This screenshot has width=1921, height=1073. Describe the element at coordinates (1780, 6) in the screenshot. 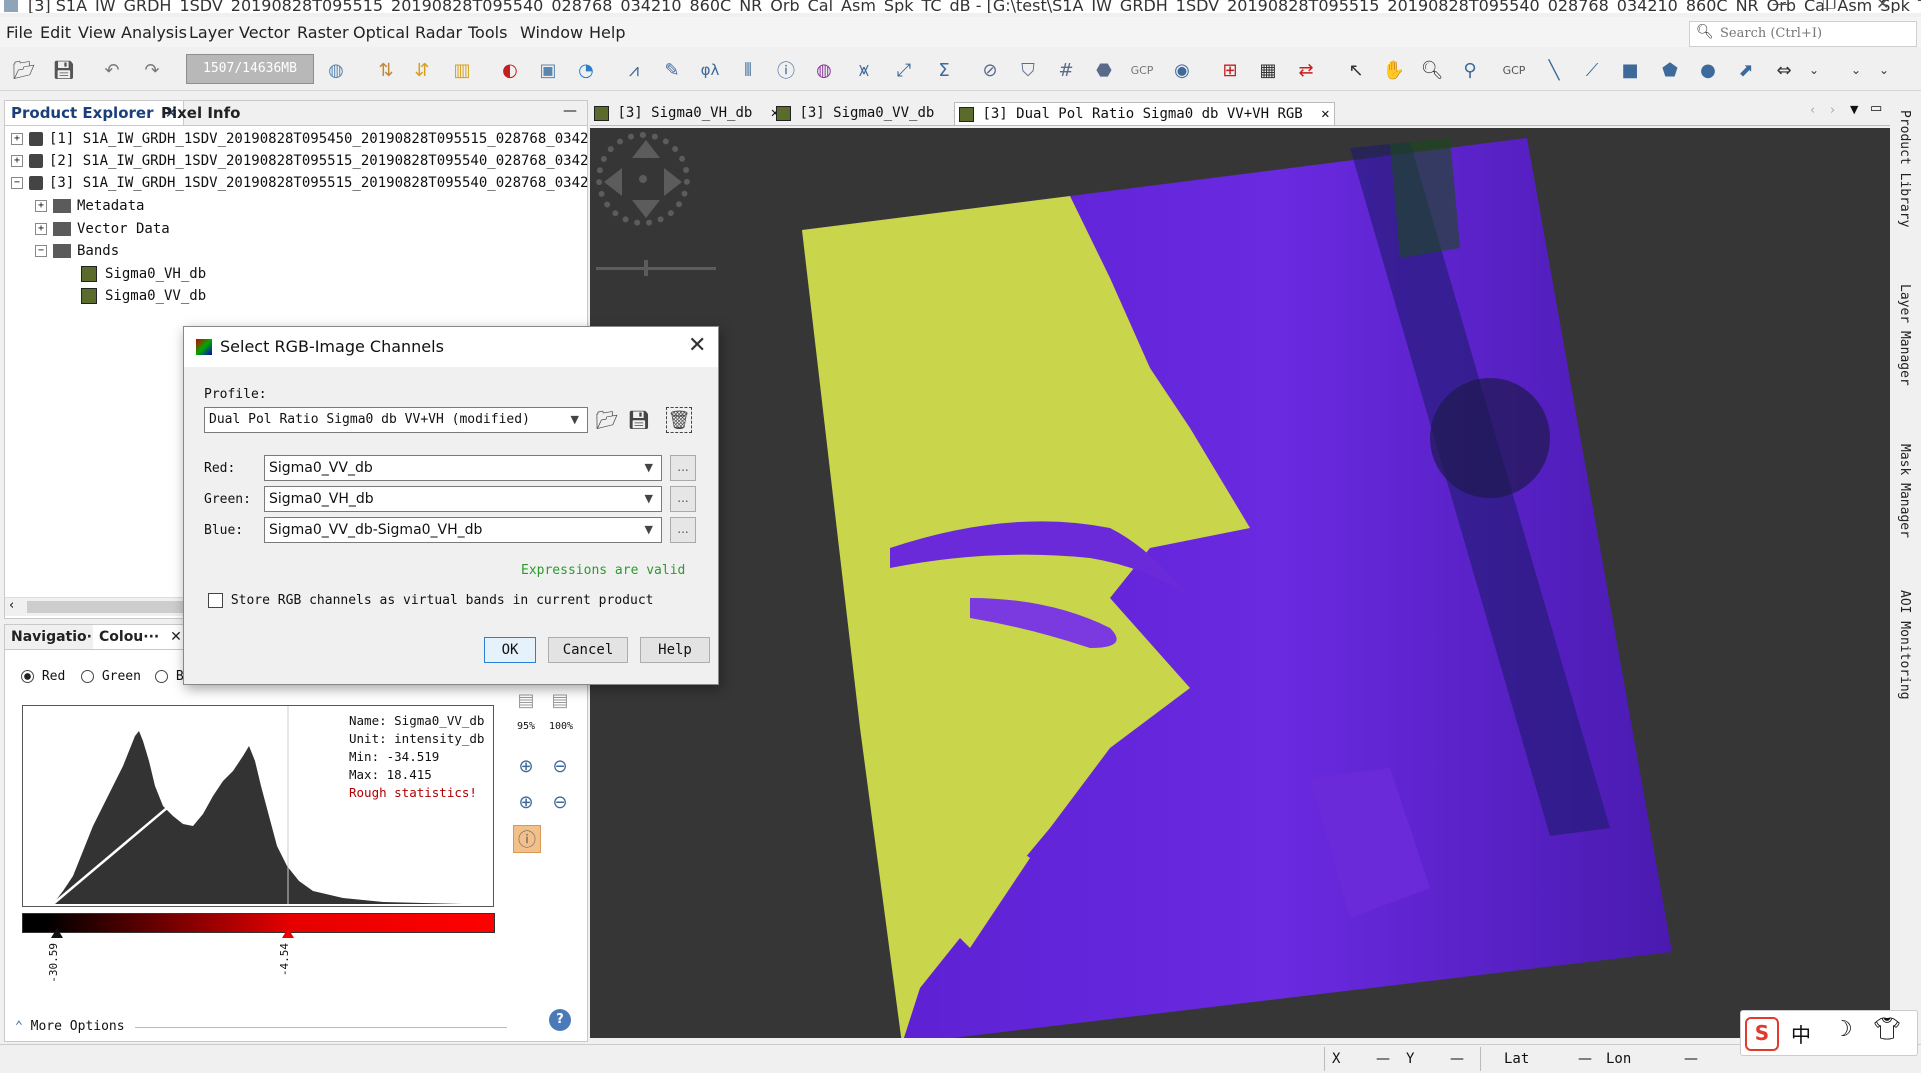

I see `minimize-icon: —` at that location.